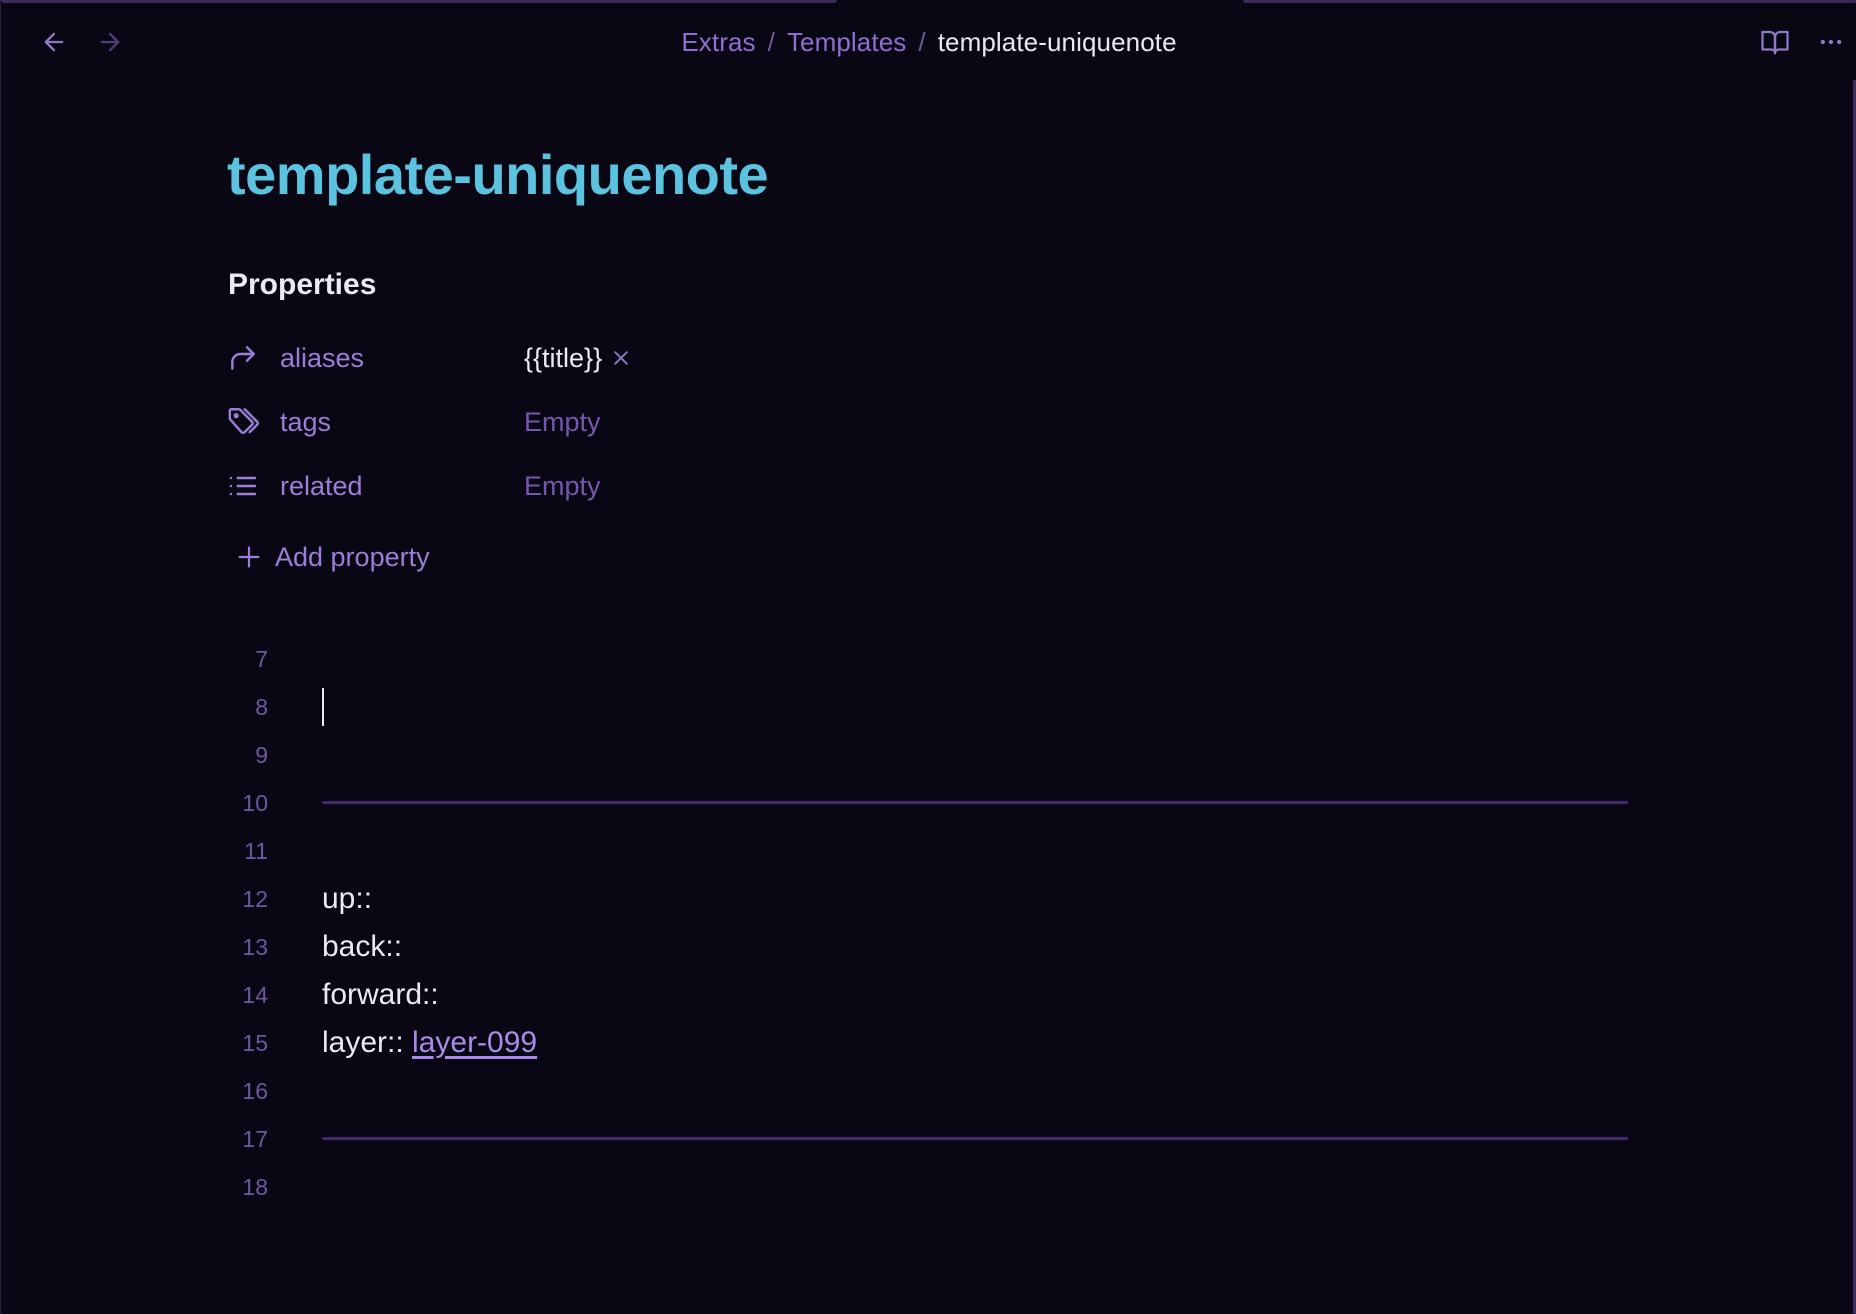 This screenshot has width=1856, height=1314. Describe the element at coordinates (347, 899) in the screenshot. I see `line-text: up::` at that location.